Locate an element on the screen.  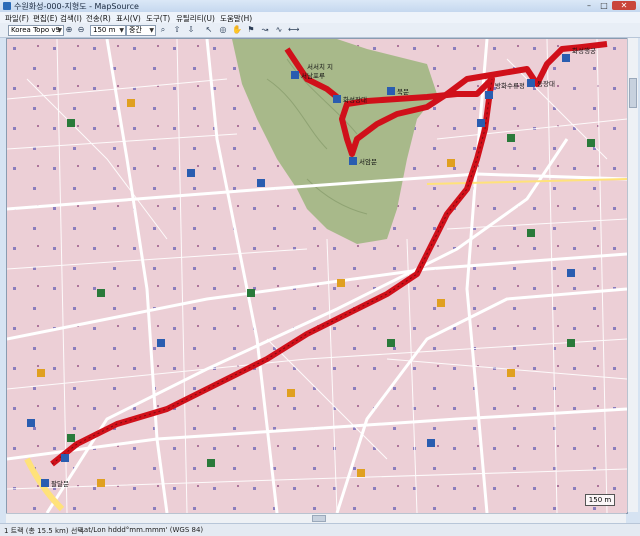
status-coord-format: Lat/Lon hddd°mm.mmm' (WGS 84) is located at coordinates (142, 530).